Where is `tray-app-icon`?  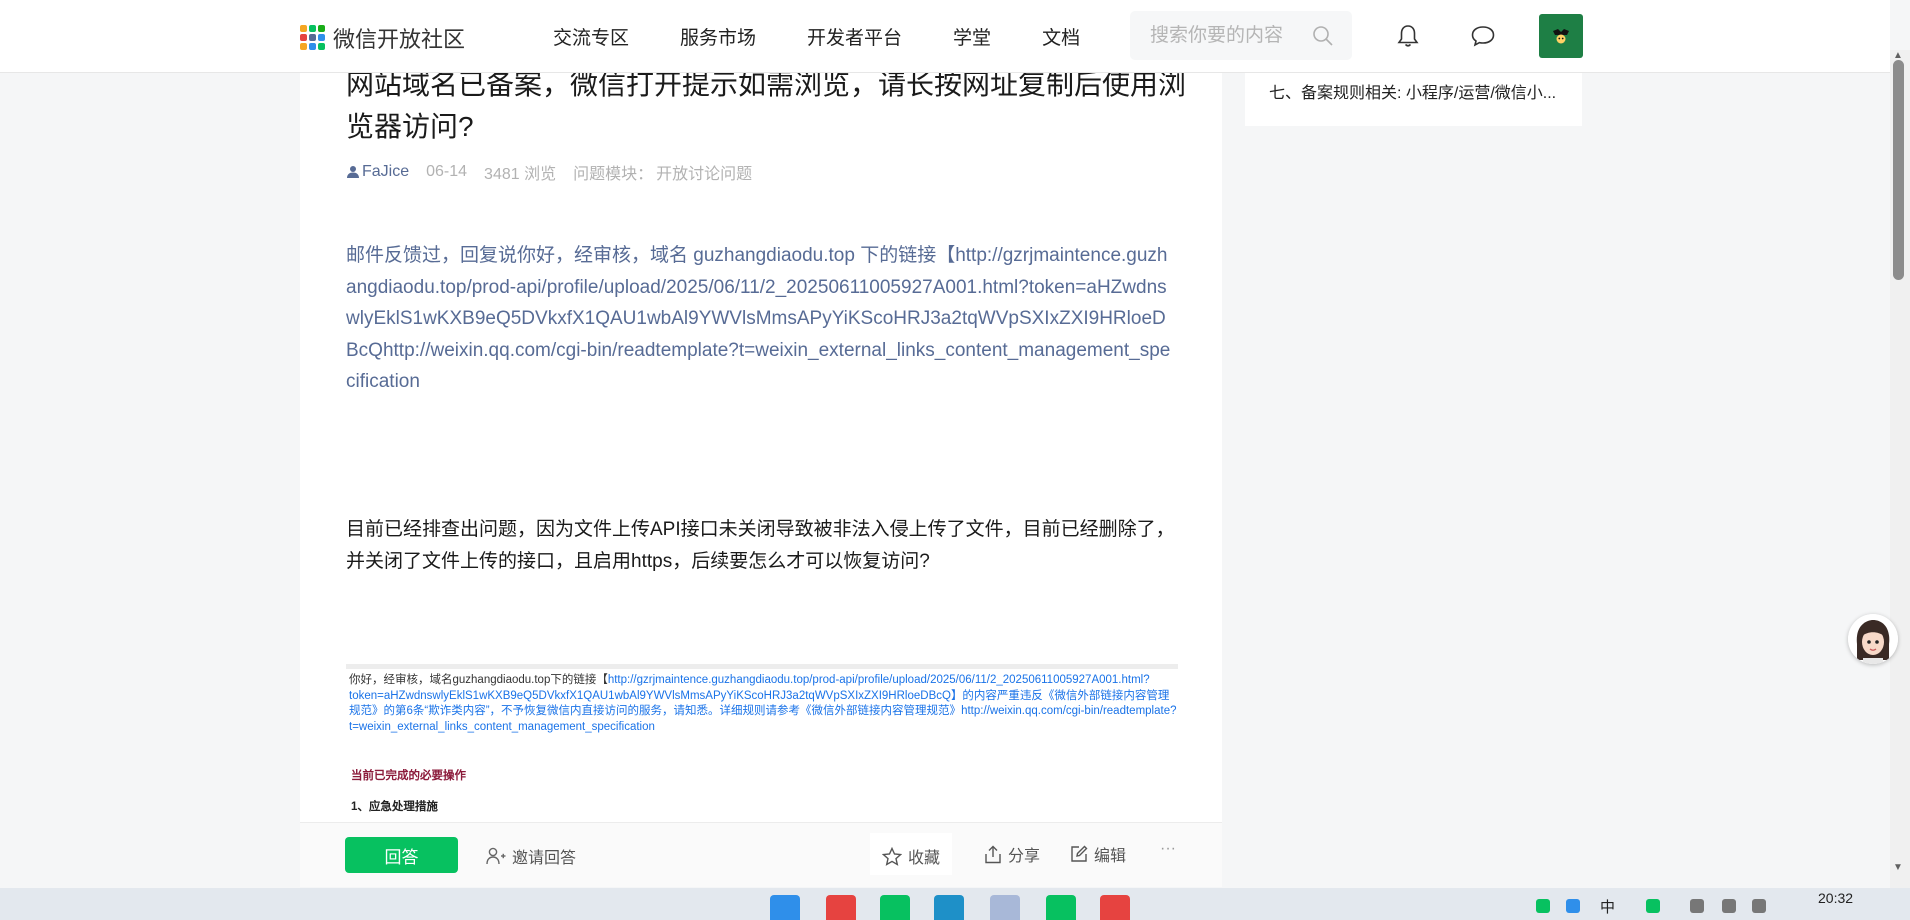
tray-app-icon is located at coordinates (1573, 906).